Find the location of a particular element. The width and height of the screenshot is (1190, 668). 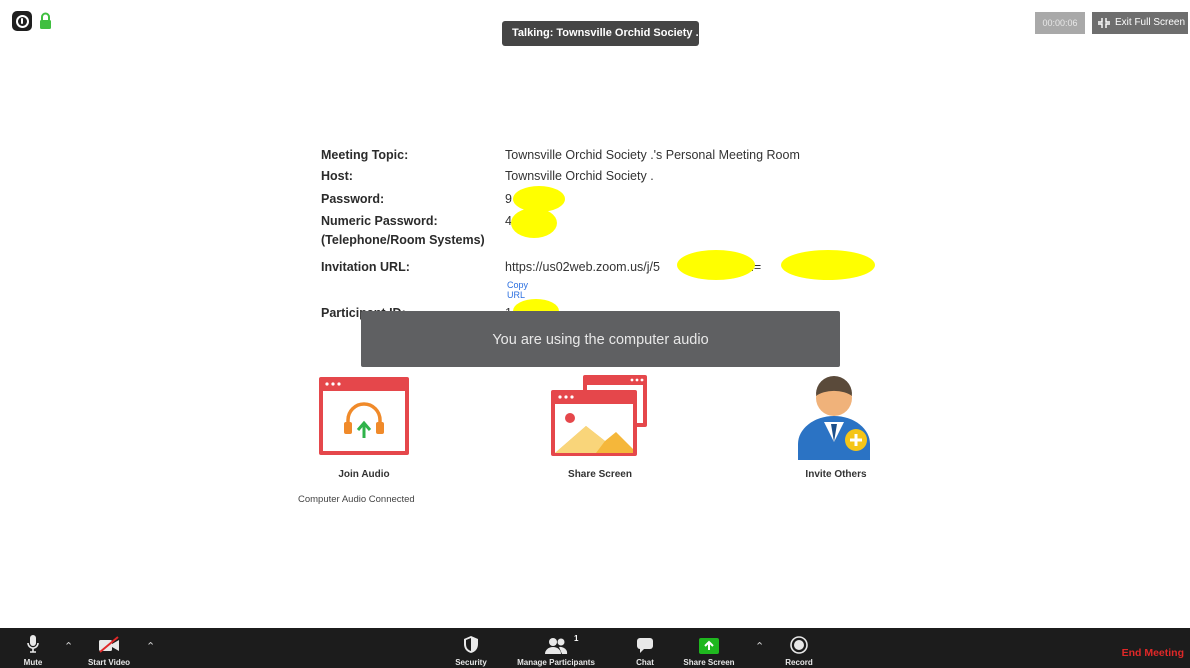

microphone-icon is located at coordinates (33, 644).